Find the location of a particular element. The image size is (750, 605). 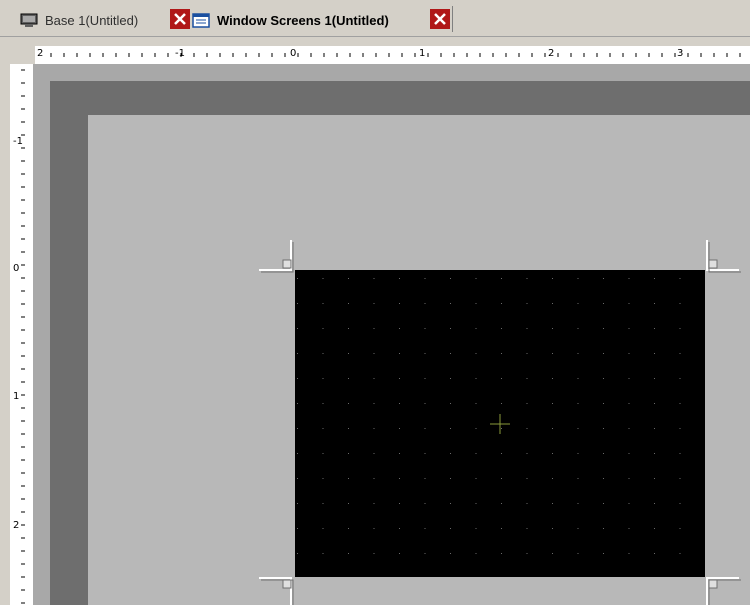

close-base-1-button is located at coordinates (180, 19).